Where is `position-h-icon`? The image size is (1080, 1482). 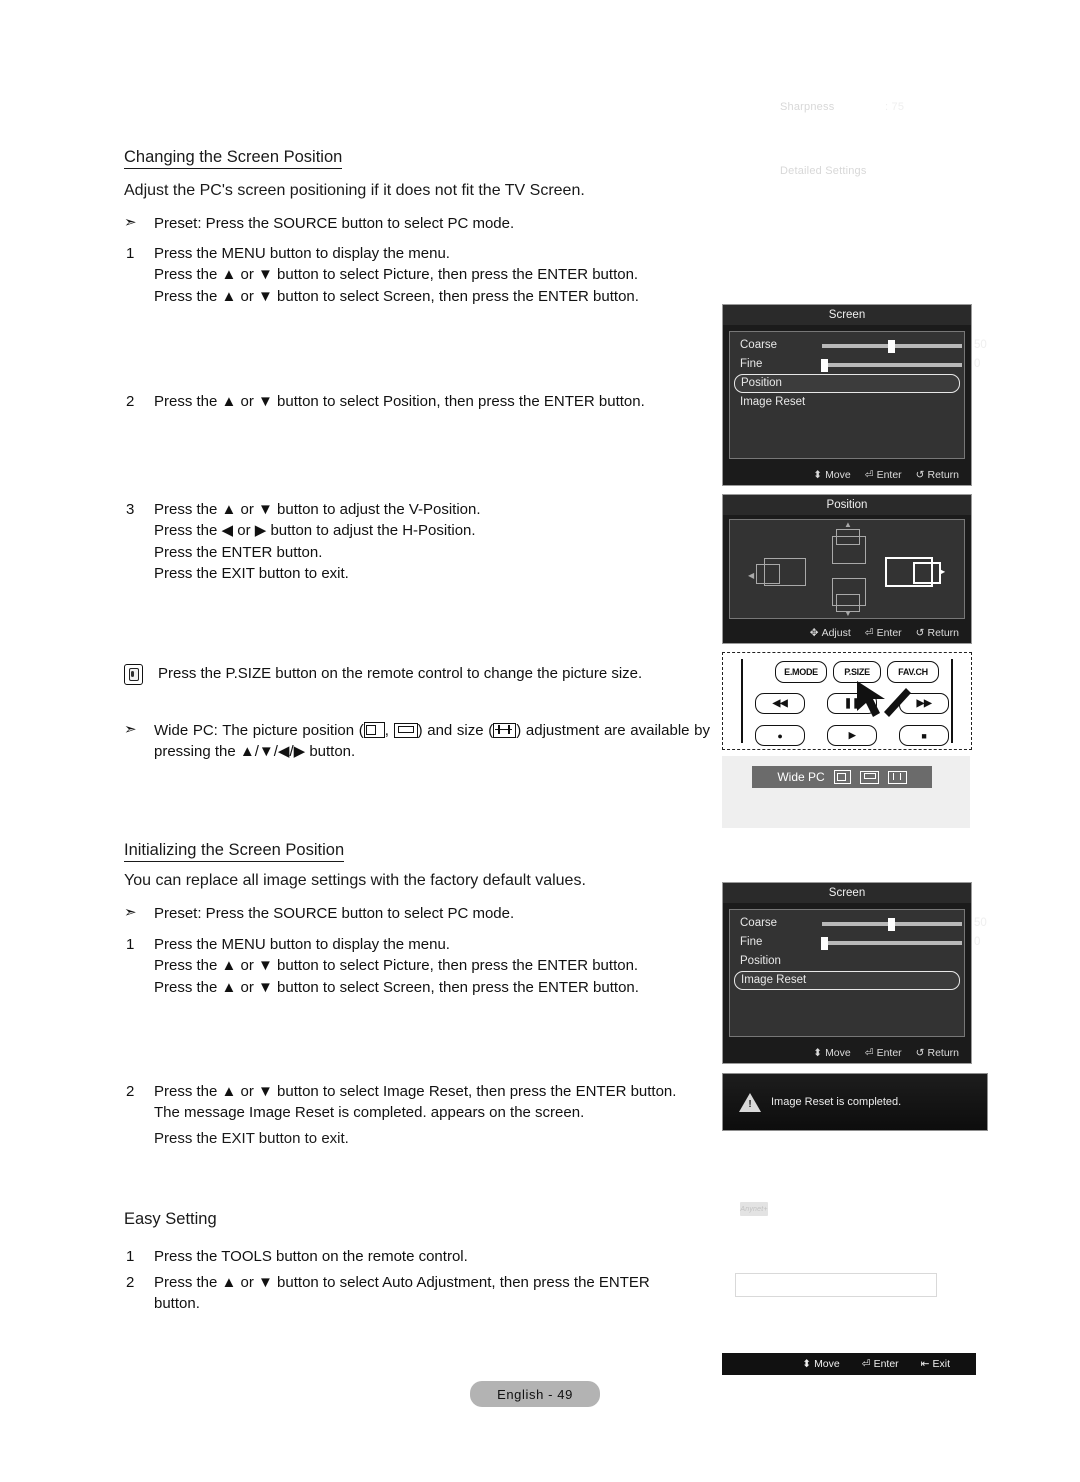 position-h-icon is located at coordinates (869, 777).